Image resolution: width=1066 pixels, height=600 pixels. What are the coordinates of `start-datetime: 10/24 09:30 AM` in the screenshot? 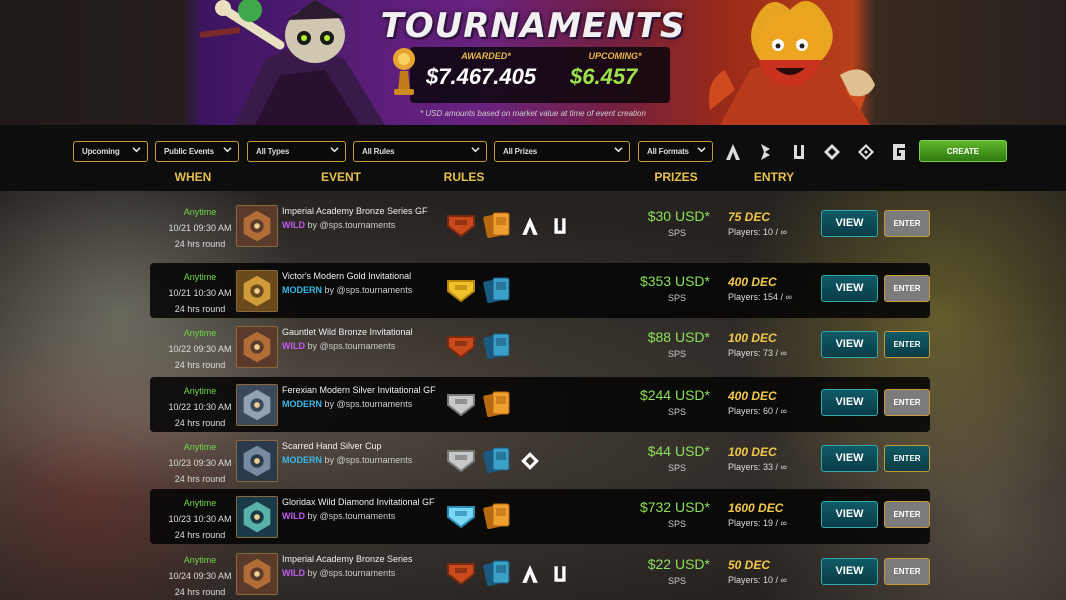 It's located at (200, 576).